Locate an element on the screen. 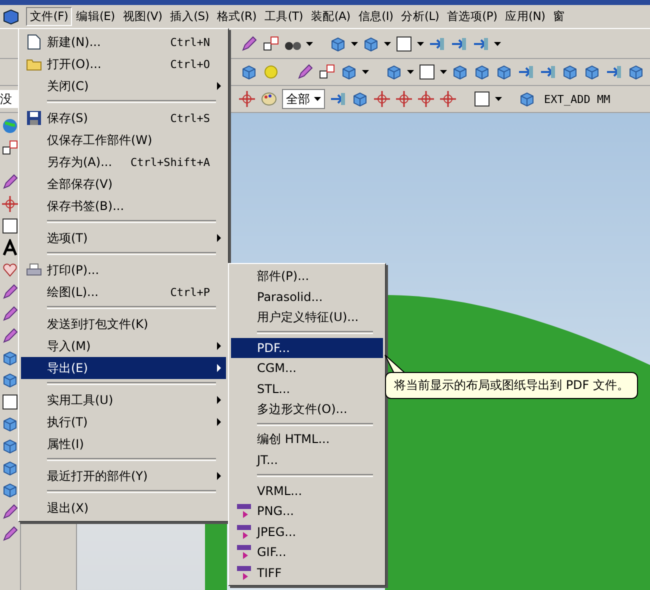  menu-item: 打开(O)... Ctrl+O is located at coordinates (123, 64).